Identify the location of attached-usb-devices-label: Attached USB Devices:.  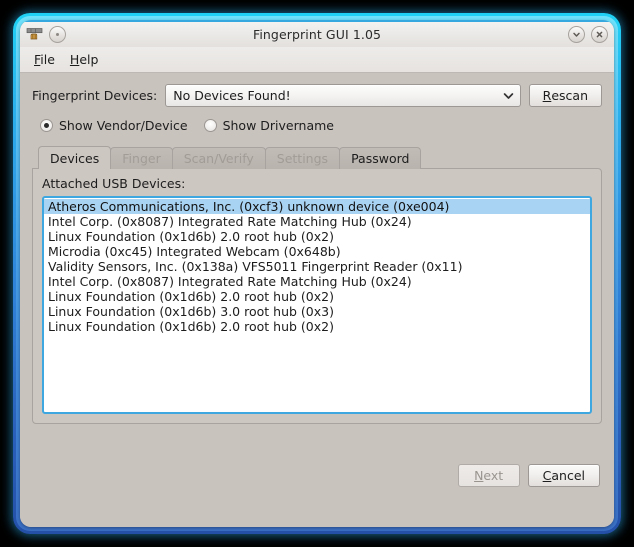
(114, 183).